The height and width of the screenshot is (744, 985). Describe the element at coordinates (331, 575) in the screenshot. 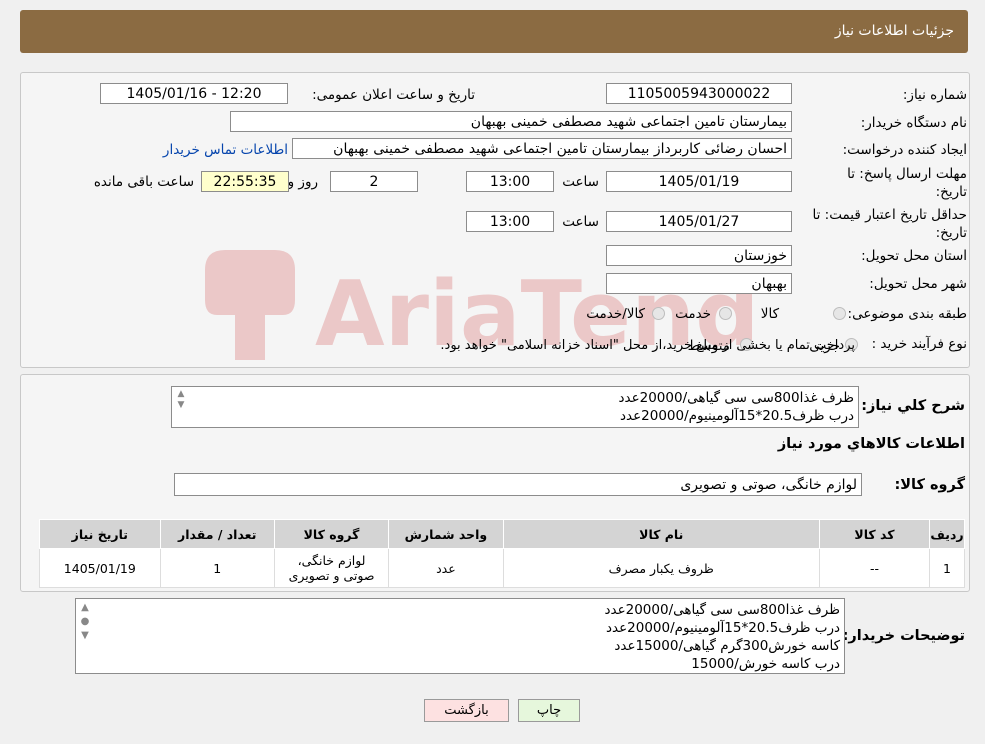

I see `cell-group-line: صوتی و تصویری` at that location.